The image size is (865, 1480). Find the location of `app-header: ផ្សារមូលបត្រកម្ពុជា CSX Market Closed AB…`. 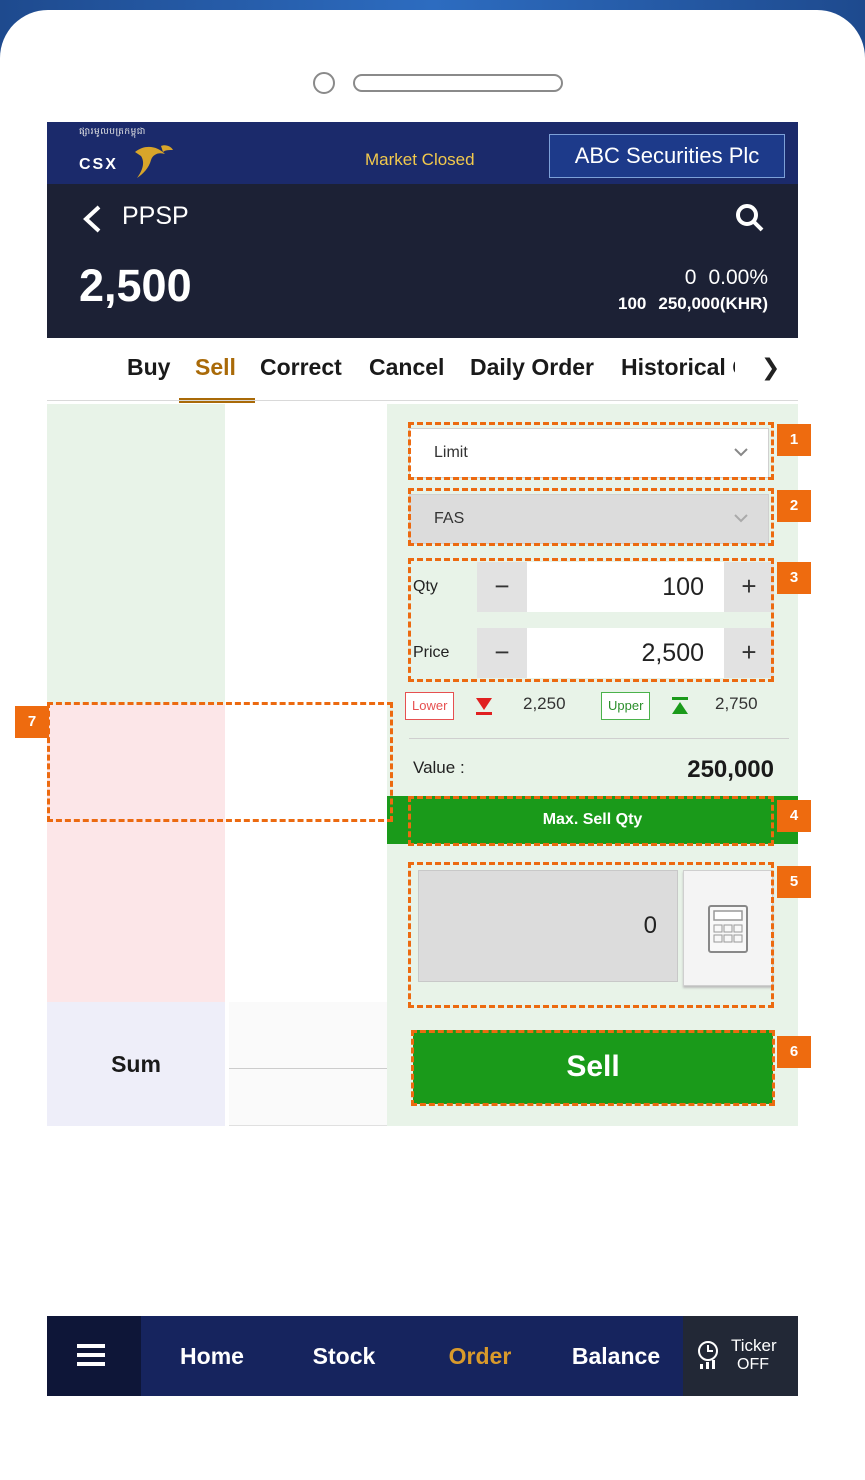

app-header: ផ្សារមូលបត្រកម្ពុជា CSX Market Closed AB… is located at coordinates (422, 153).